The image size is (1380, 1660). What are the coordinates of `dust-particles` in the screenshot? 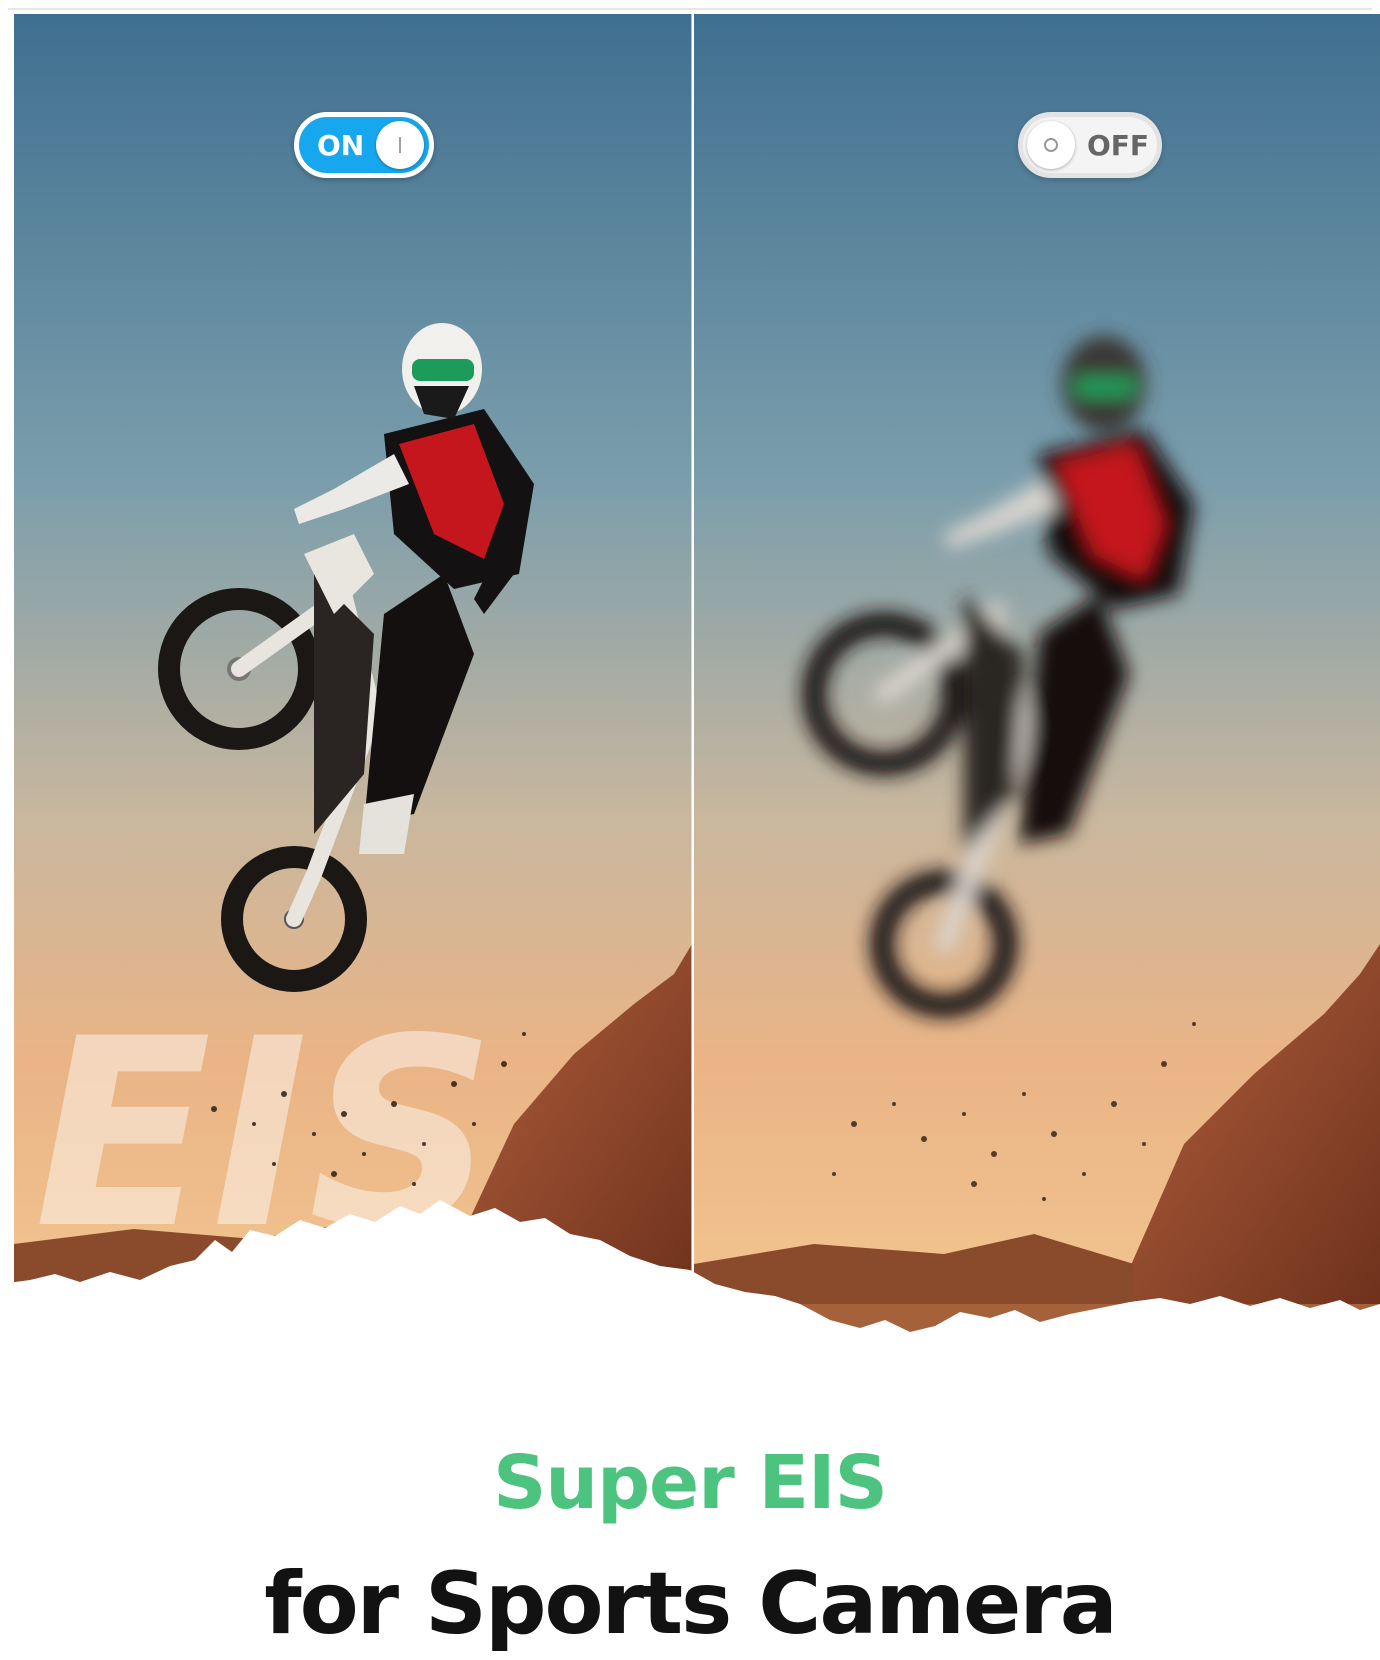 It's located at (368, 1109).